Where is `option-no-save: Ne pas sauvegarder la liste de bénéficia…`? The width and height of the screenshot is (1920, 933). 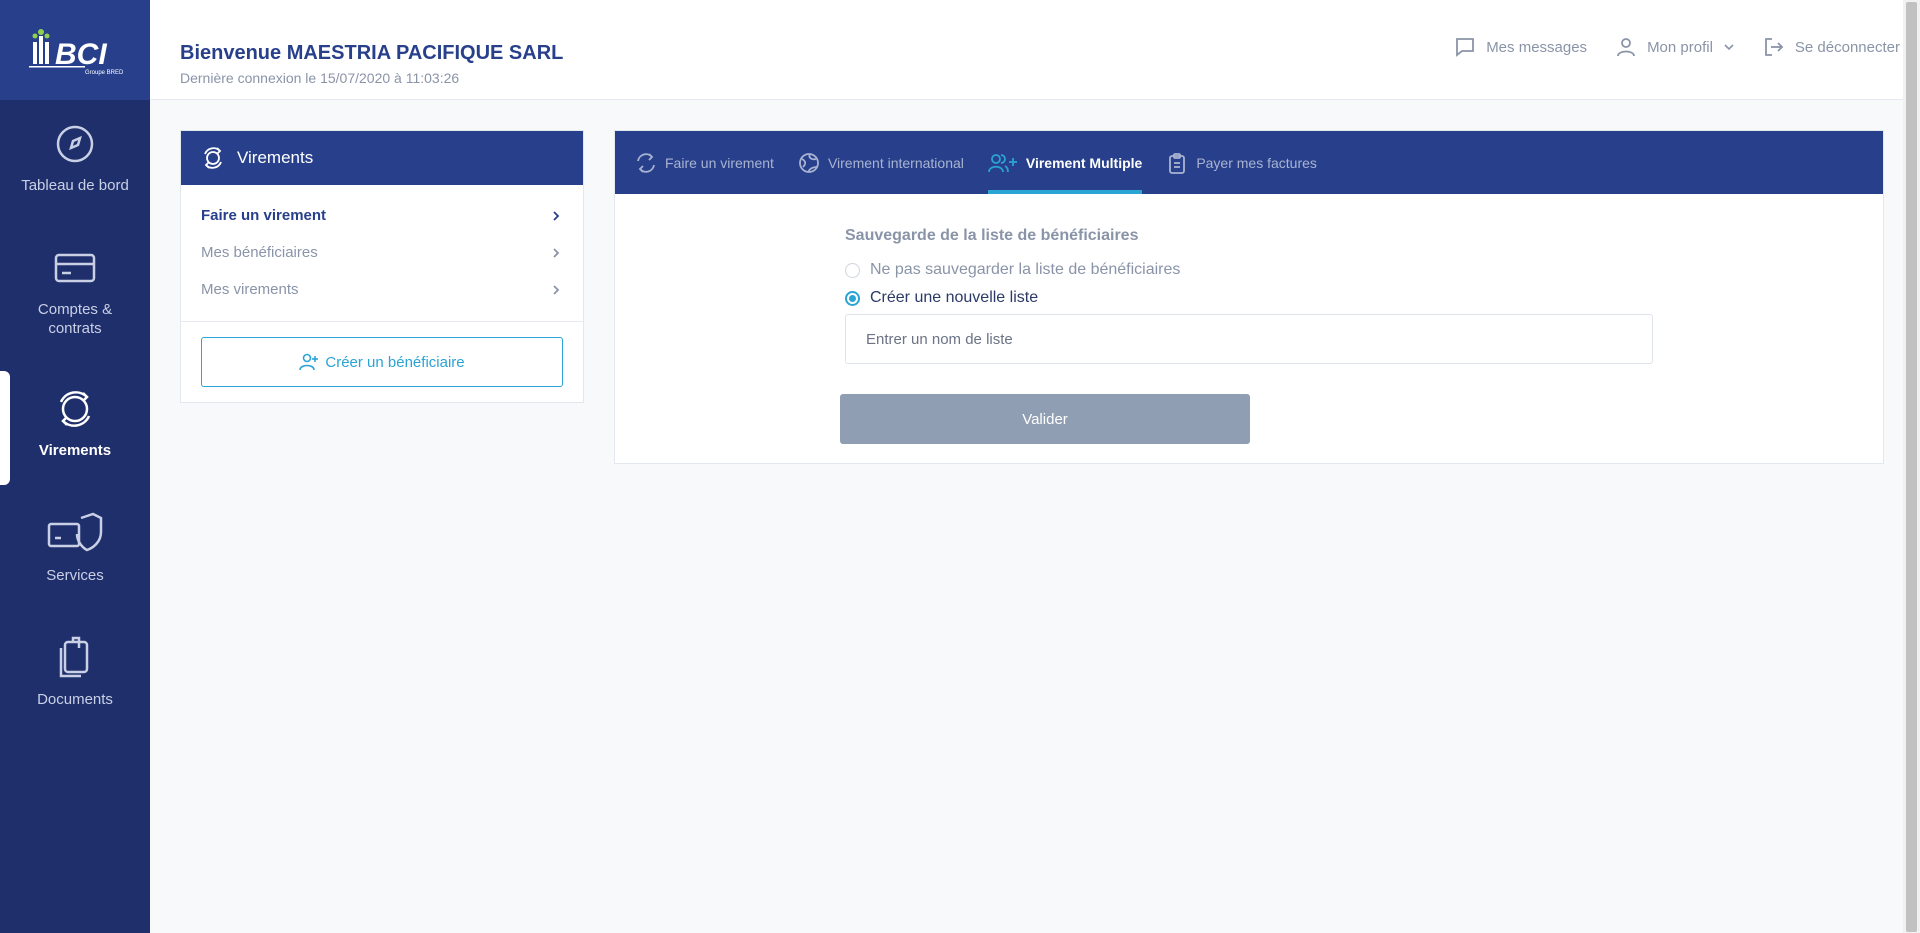 option-no-save: Ne pas sauvegarder la liste de bénéficia… is located at coordinates (1012, 270).